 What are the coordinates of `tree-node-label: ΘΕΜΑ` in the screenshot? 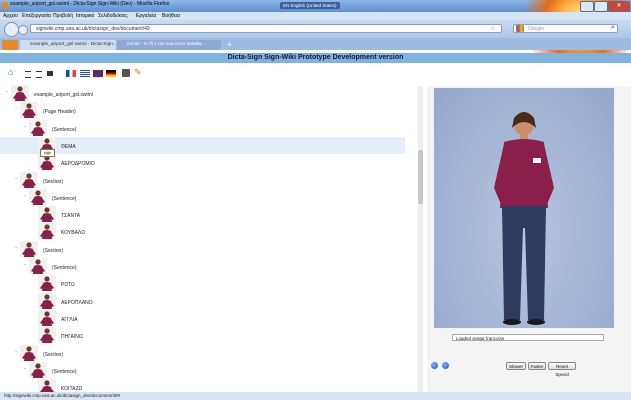 It's located at (68, 146).